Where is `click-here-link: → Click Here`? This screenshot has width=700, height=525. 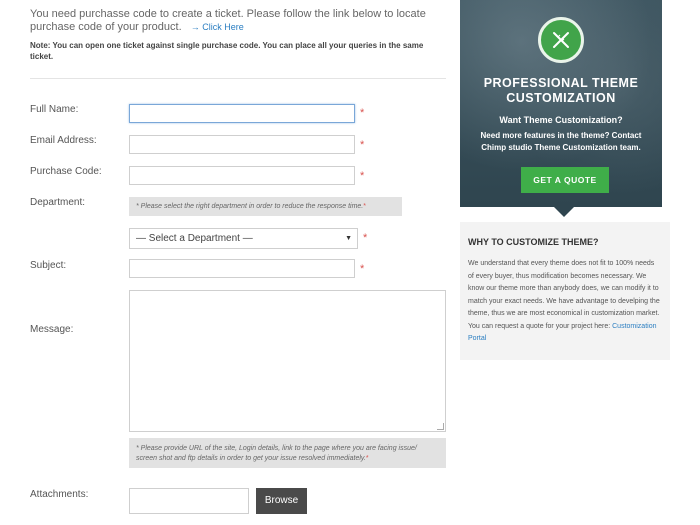
click-here-link: → Click Here is located at coordinates (217, 27).